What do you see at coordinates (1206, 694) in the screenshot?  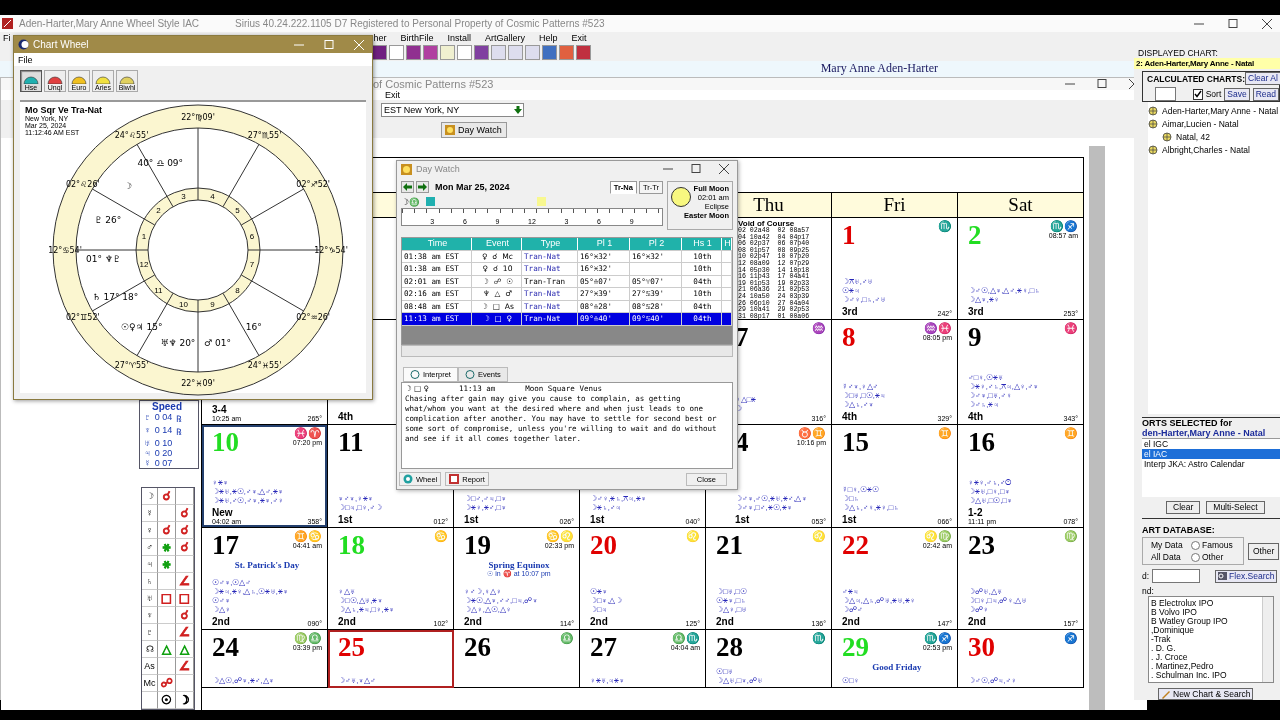 I see `new-chart-search-button: New Chart & Search` at bounding box center [1206, 694].